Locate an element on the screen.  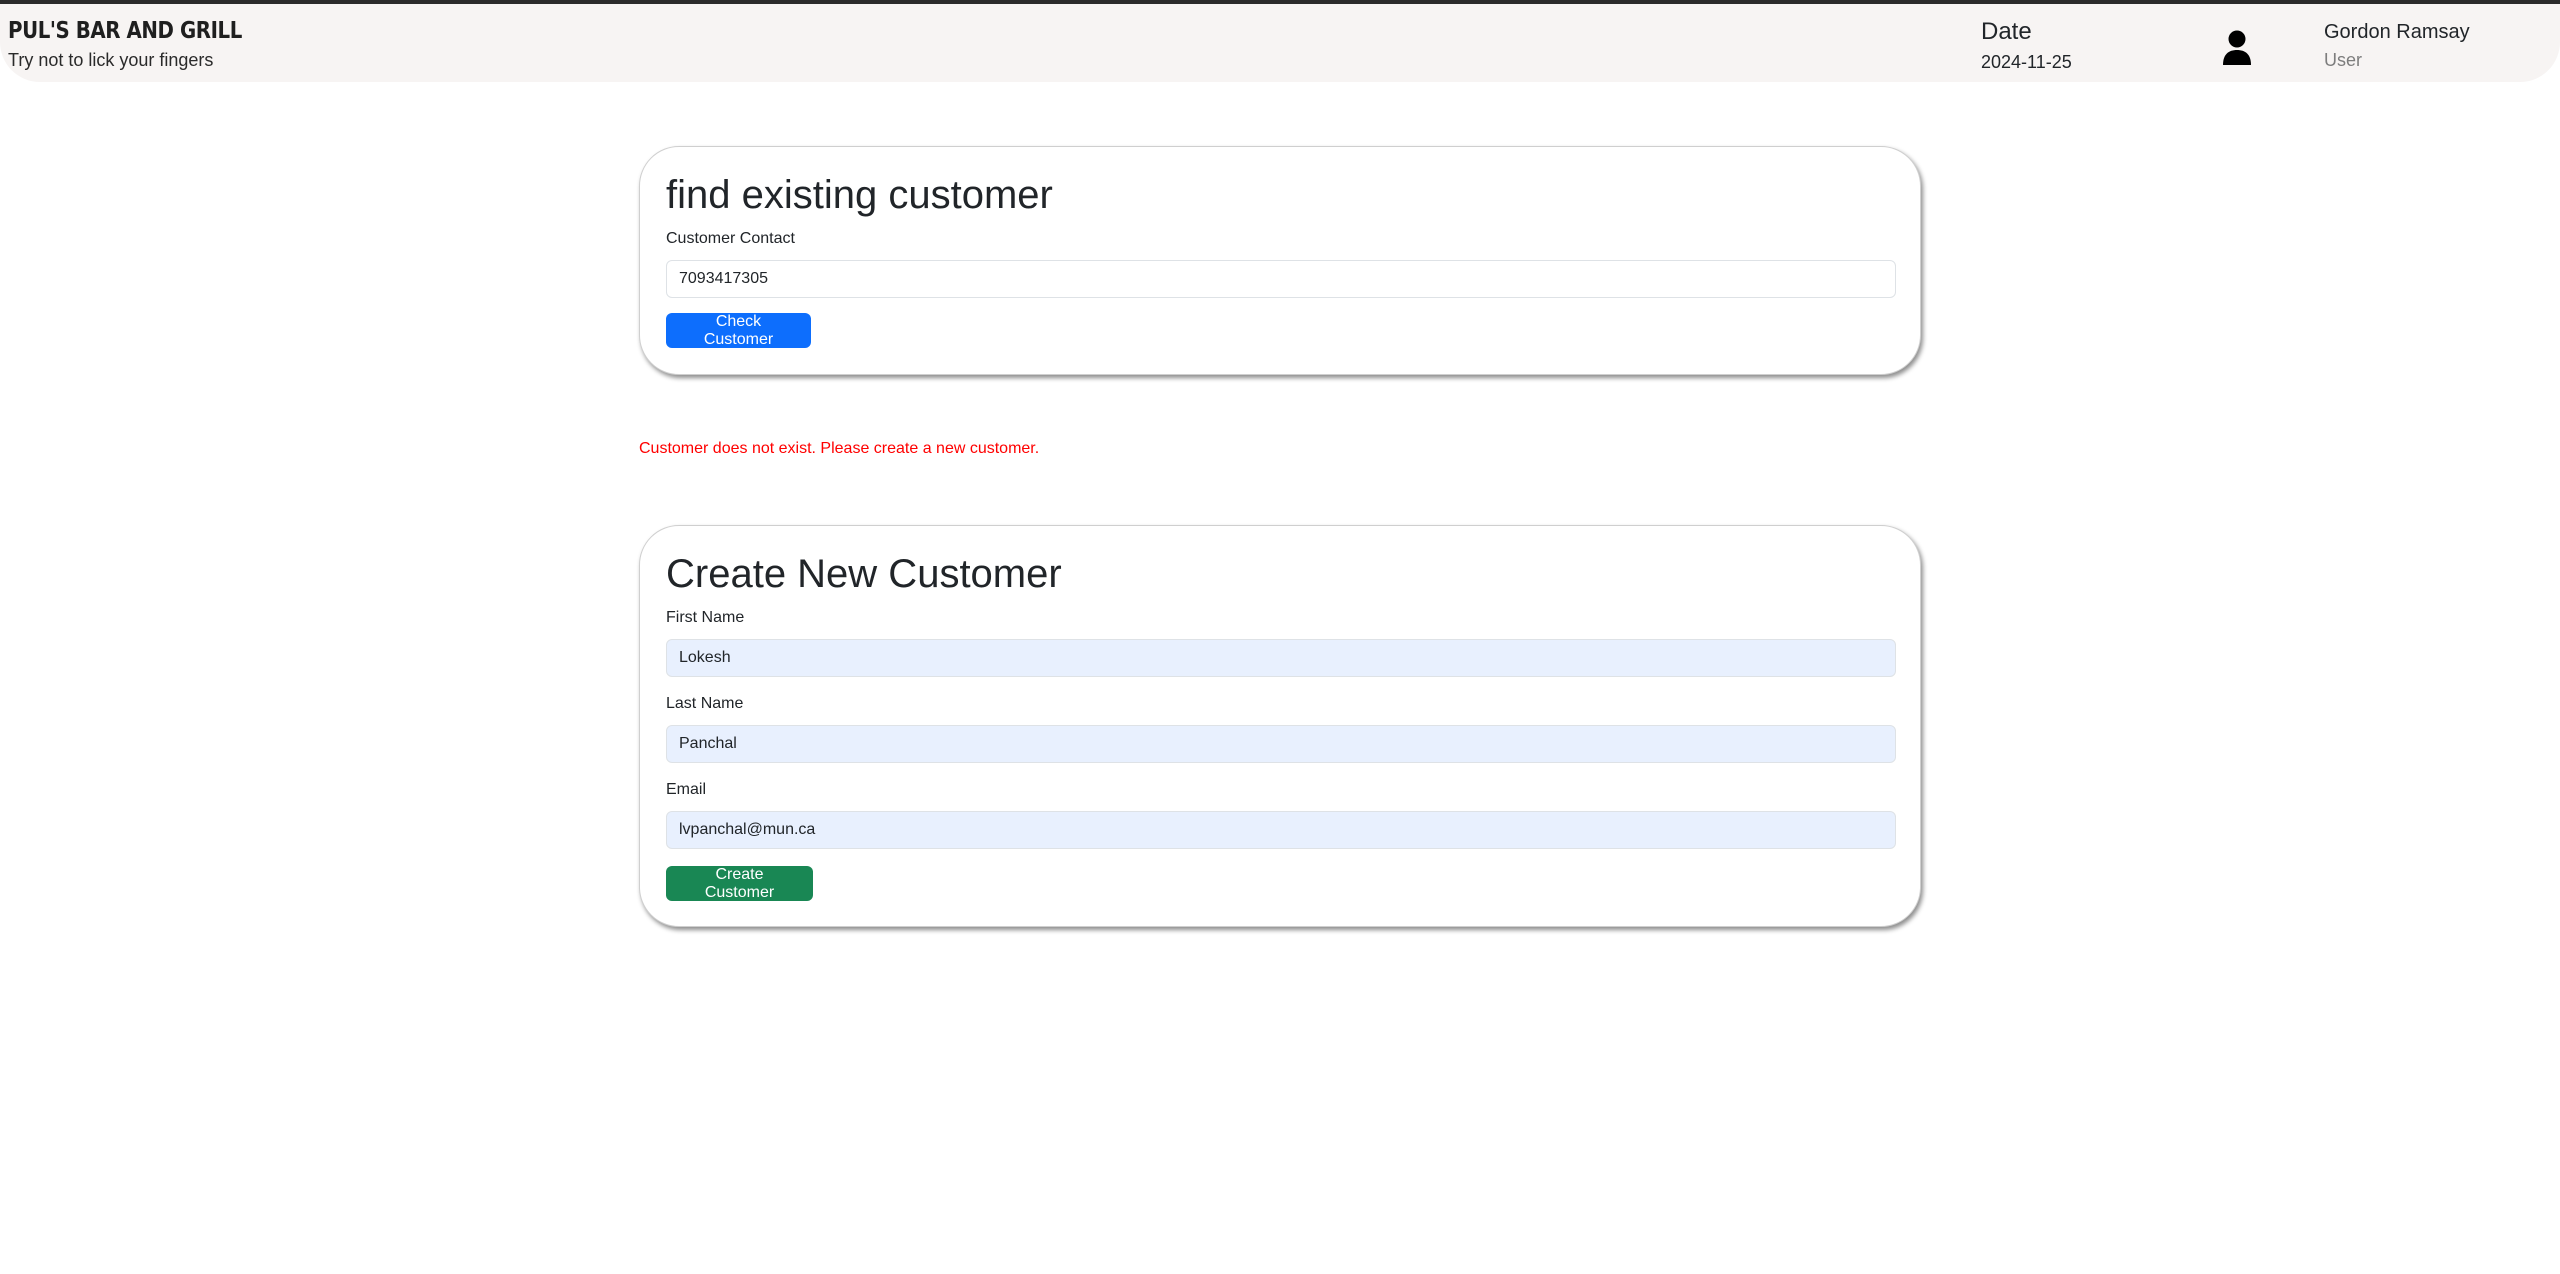
last-name-input is located at coordinates (1281, 744).